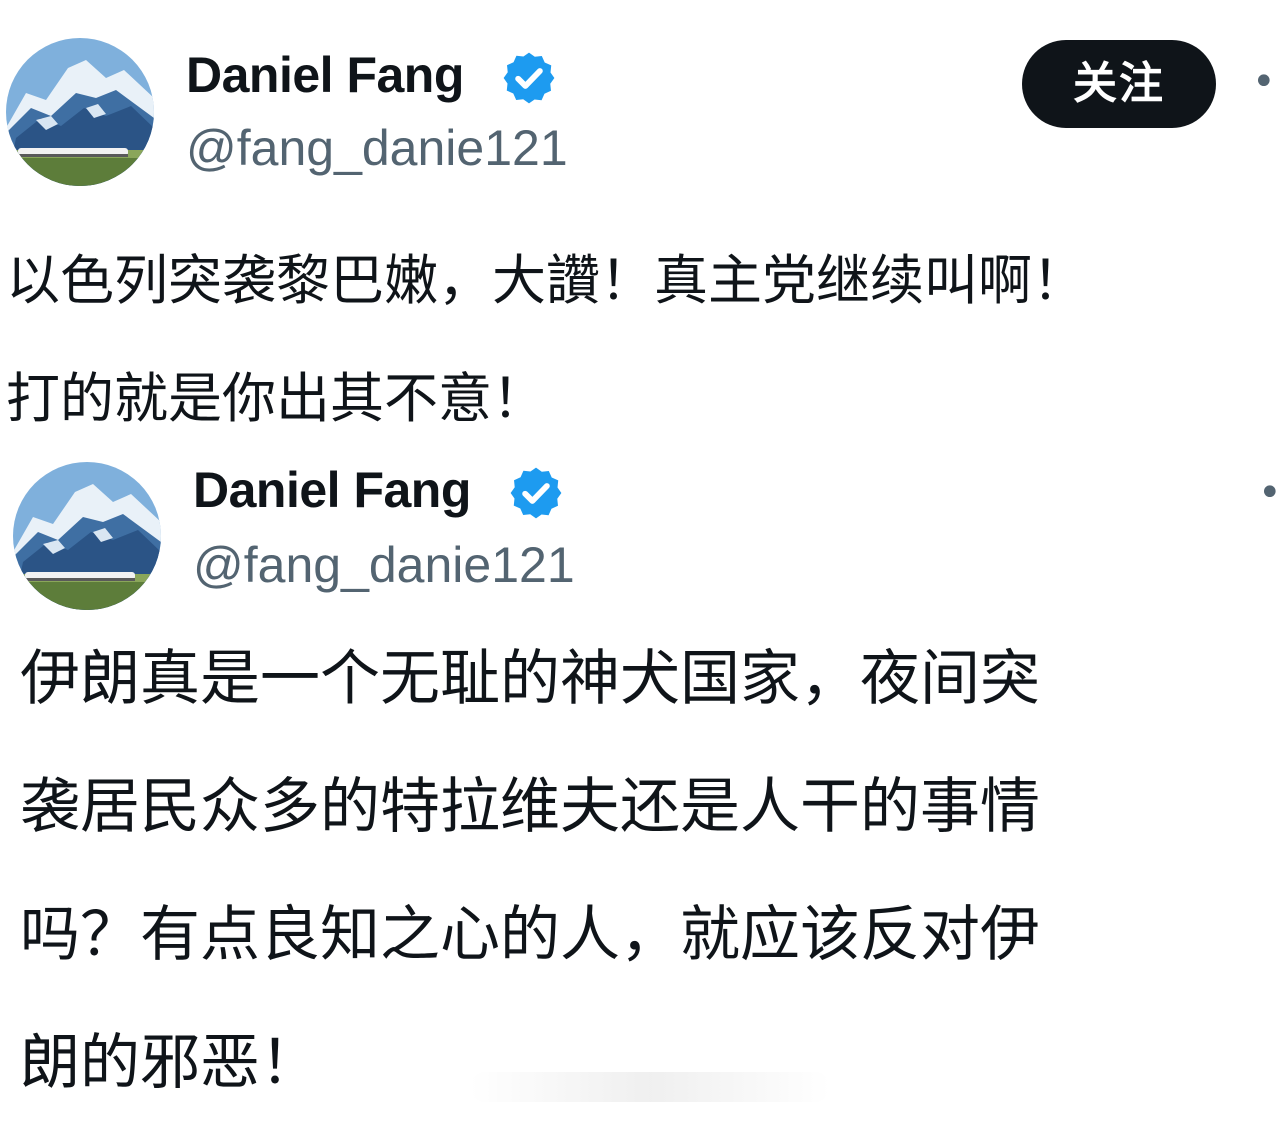  Describe the element at coordinates (1119, 84) in the screenshot. I see `follow-button: 关注` at that location.